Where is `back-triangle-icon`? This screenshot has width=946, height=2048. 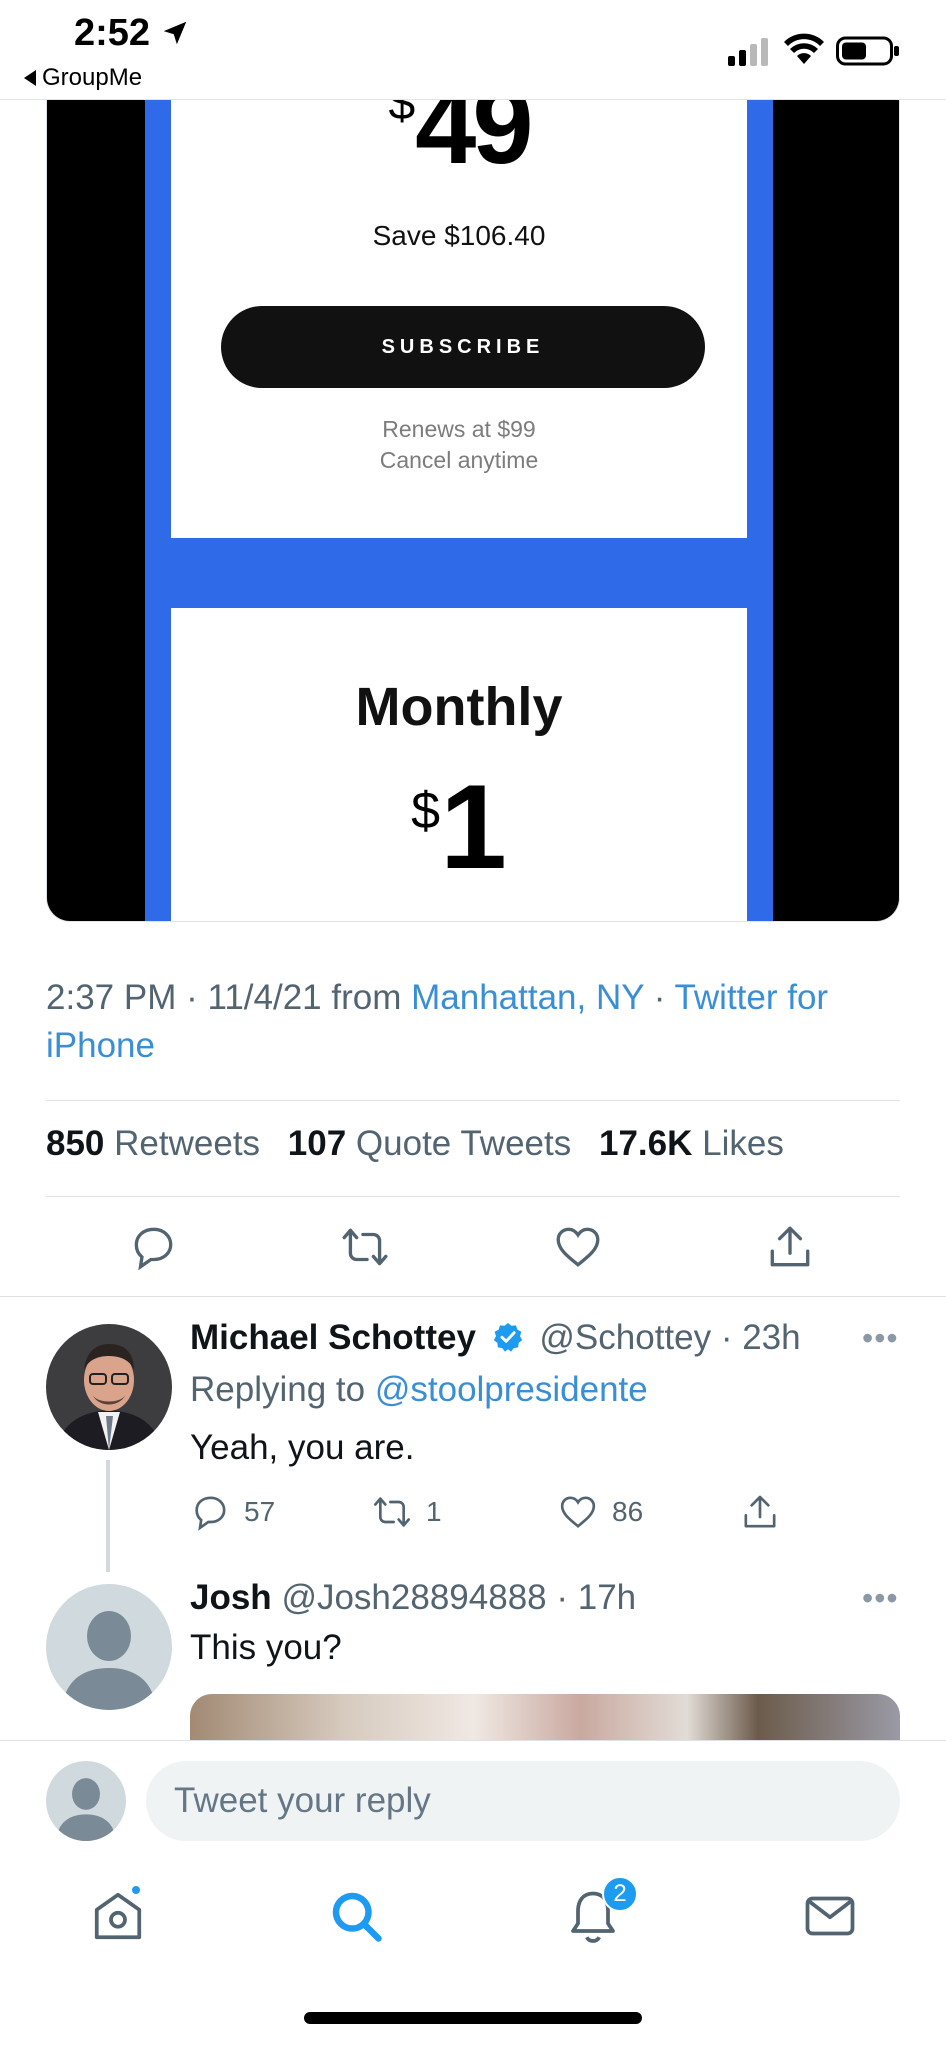 back-triangle-icon is located at coordinates (30, 78).